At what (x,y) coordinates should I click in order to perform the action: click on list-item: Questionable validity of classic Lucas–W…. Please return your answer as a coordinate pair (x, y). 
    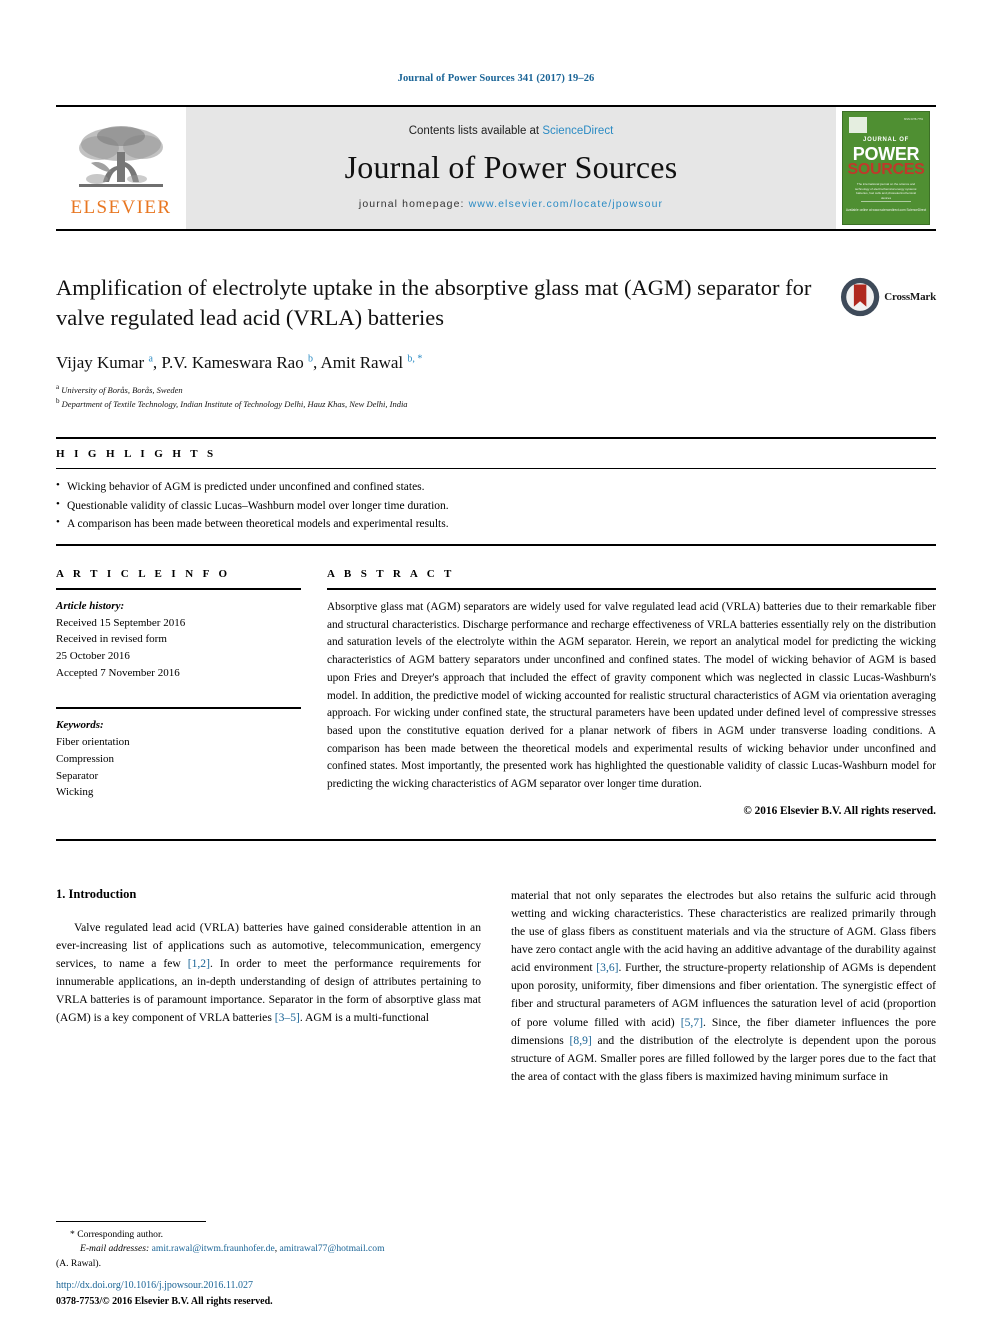
    Looking at the image, I should click on (496, 506).